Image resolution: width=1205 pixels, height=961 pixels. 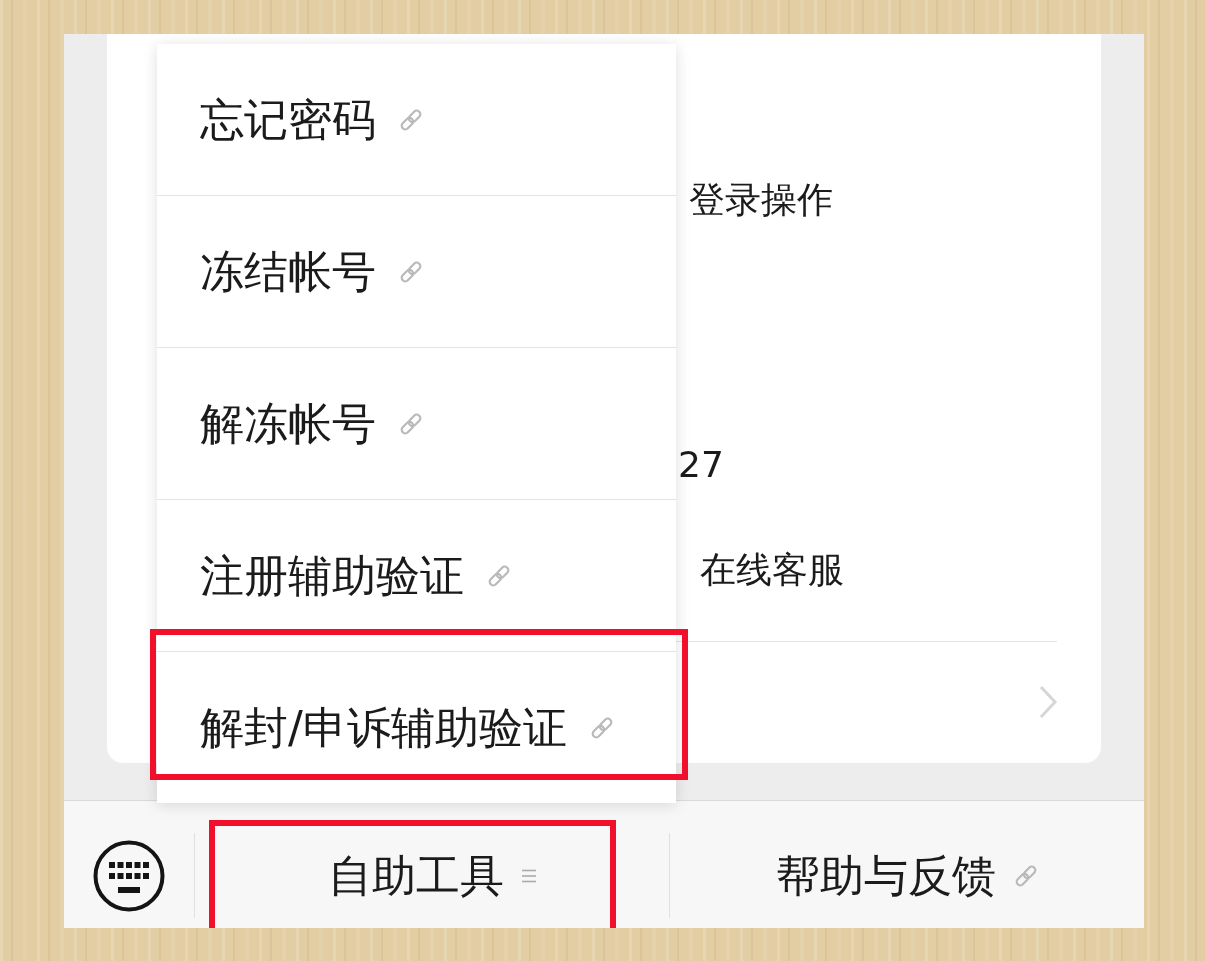 What do you see at coordinates (416, 727) in the screenshot?
I see `menu-item: 解封/申诉辅助验证` at bounding box center [416, 727].